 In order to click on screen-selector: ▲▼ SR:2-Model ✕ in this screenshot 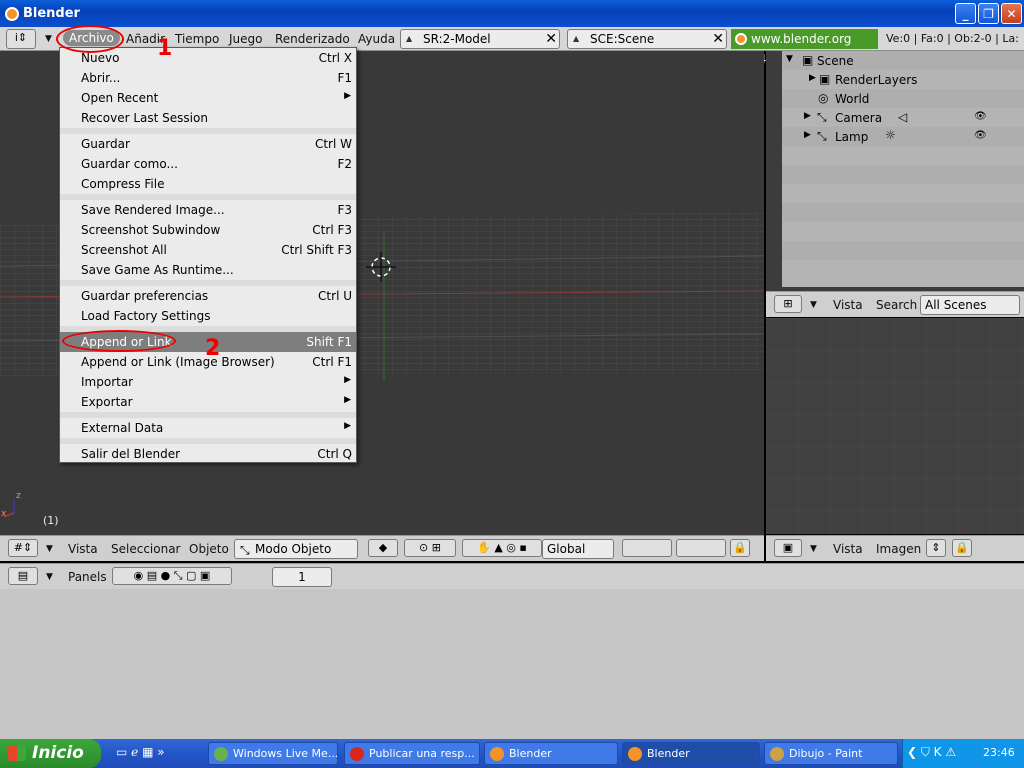, I will do `click(480, 45)`.